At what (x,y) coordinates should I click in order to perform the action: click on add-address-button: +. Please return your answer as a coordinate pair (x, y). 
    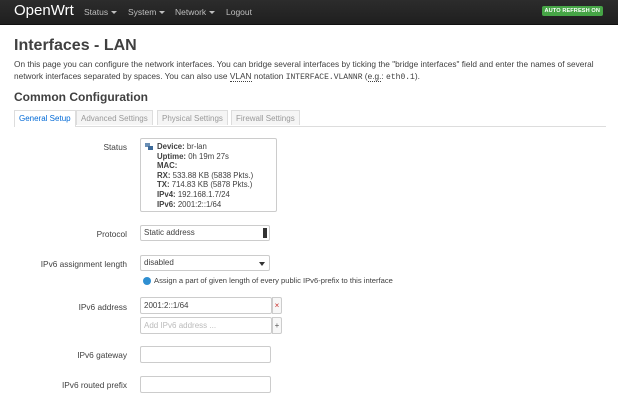
    Looking at the image, I should click on (277, 325).